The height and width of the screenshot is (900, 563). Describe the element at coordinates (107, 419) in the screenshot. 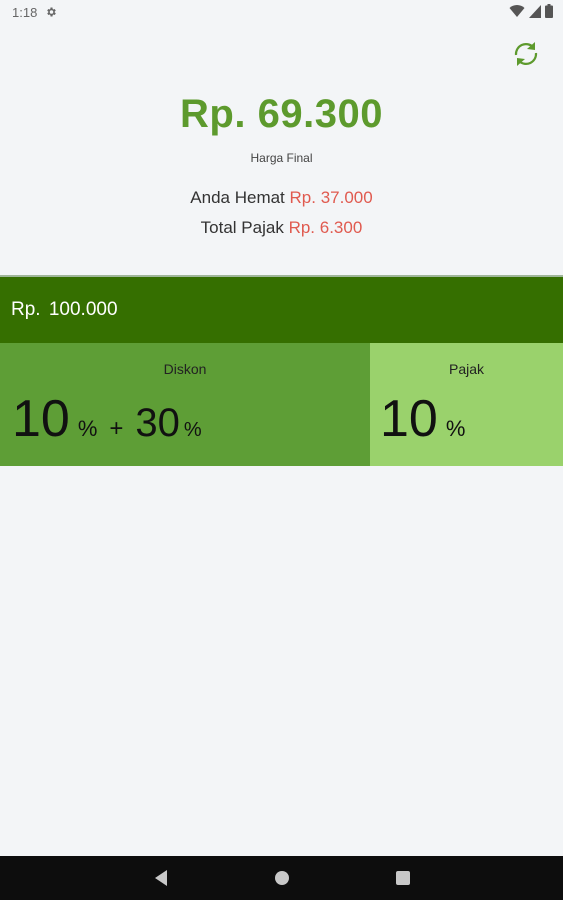

I see `discount-values: 10 % + 30 %` at that location.